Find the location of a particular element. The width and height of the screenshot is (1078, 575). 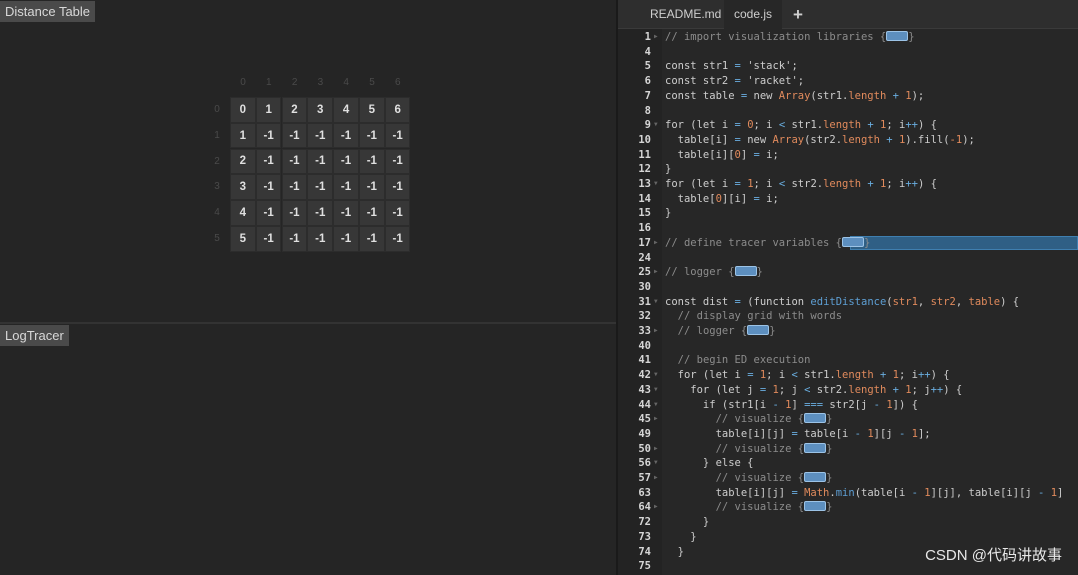

code-line: 30 is located at coordinates (848, 287).